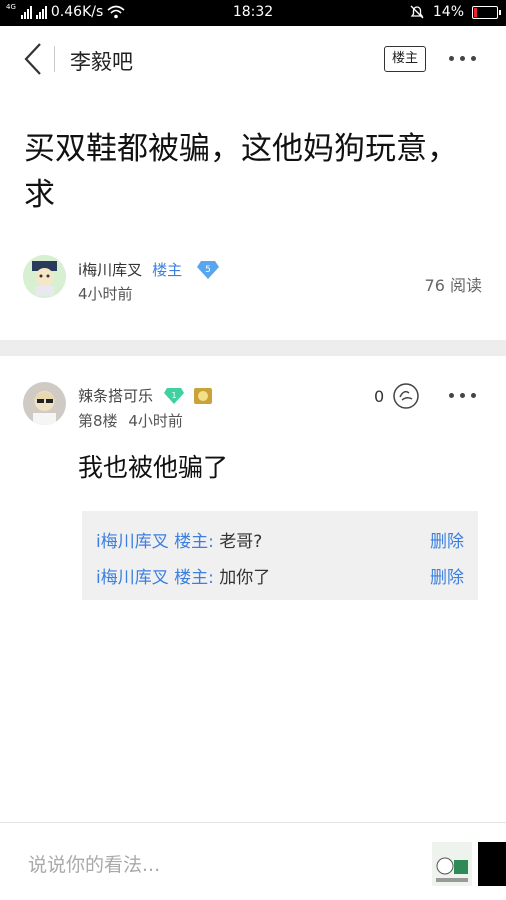 The image size is (506, 900). I want to click on reply-time: 4小时前, so click(155, 421).